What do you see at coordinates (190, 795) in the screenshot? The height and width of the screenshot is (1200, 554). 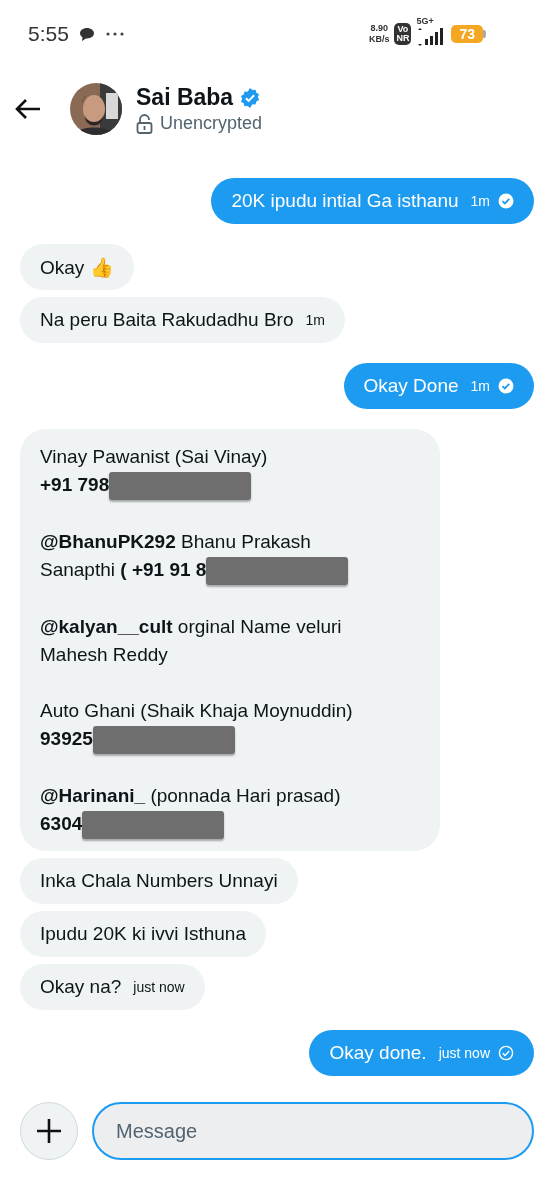 I see `message-text: @Harinani_ (ponnada Hari prasad)` at bounding box center [190, 795].